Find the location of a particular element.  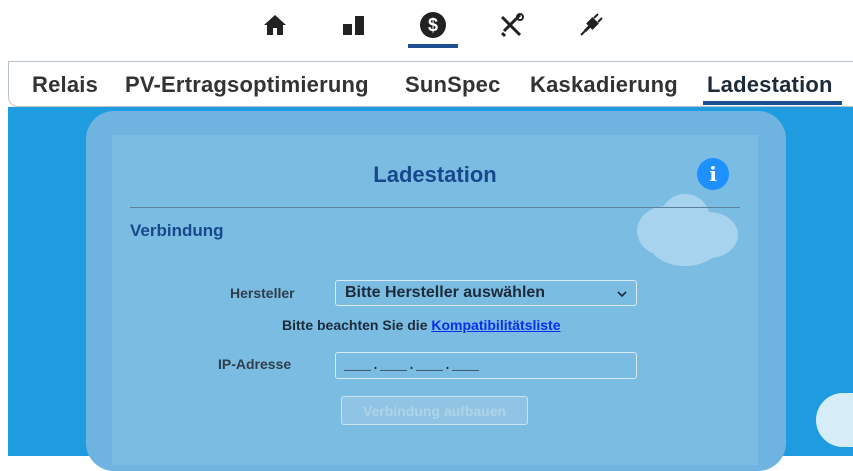

compatibility-list-link: Kompatibilitätsliste is located at coordinates (495, 325).